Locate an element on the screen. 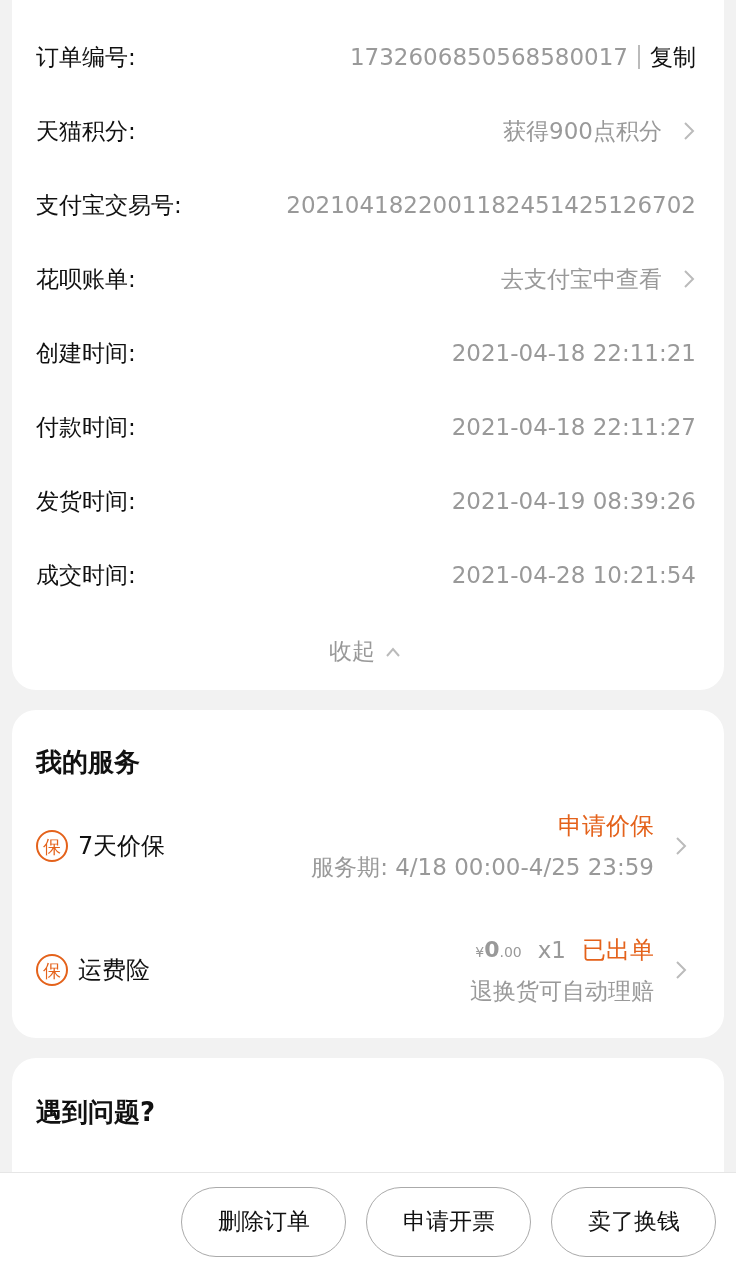  copy-button: 复制 is located at coordinates (673, 57).